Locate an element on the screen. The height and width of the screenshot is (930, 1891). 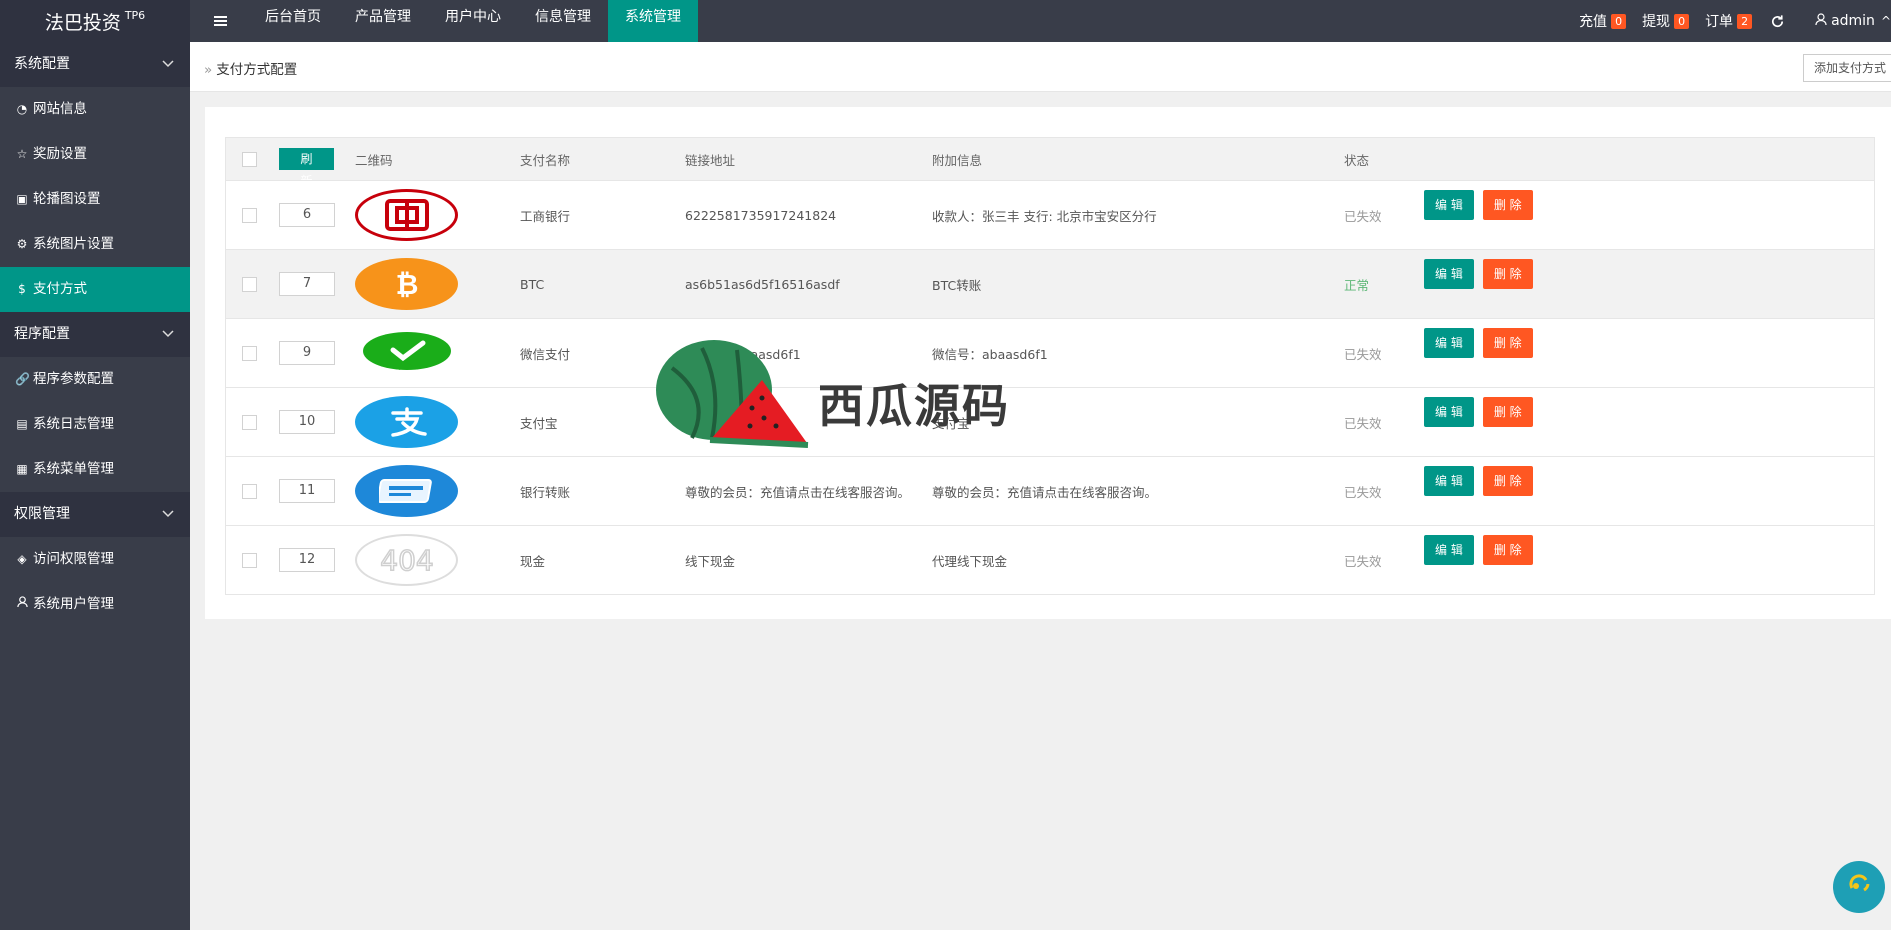
hamburger-menu-icon is located at coordinates (220, 21).